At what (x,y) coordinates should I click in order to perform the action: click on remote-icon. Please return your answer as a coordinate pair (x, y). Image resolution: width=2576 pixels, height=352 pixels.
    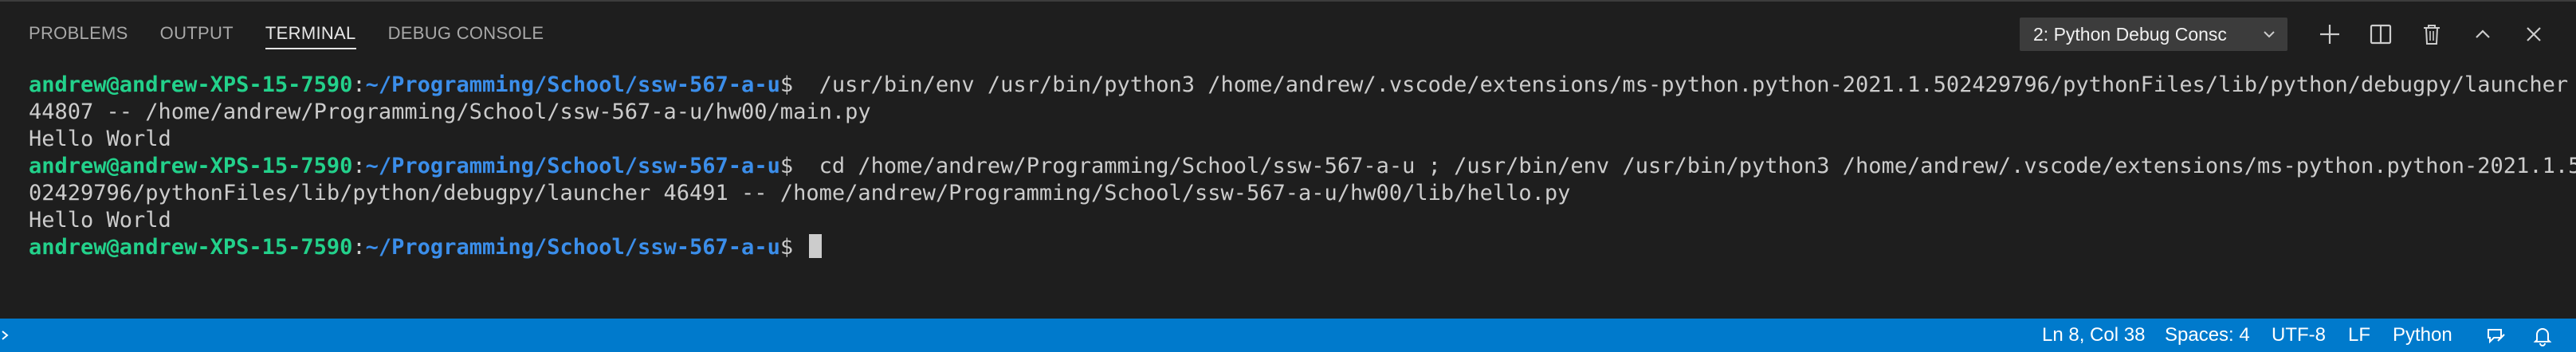
    Looking at the image, I should click on (5, 335).